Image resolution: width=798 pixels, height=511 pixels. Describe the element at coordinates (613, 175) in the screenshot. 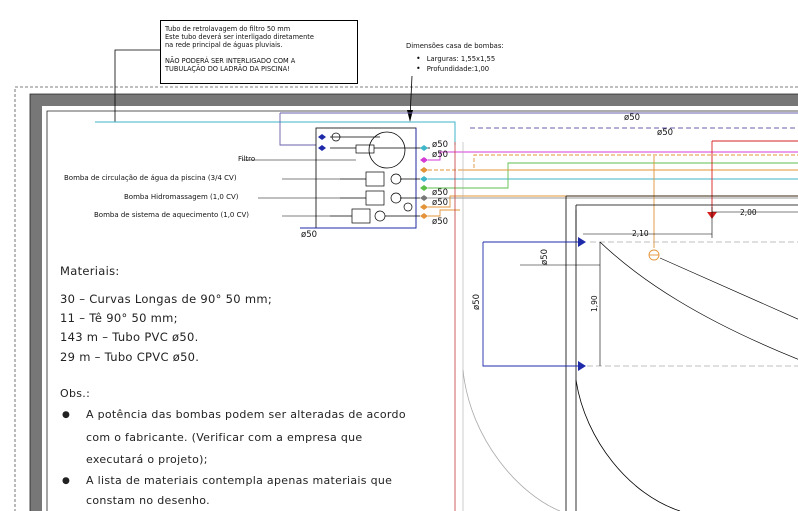

I see `pipe-green` at that location.